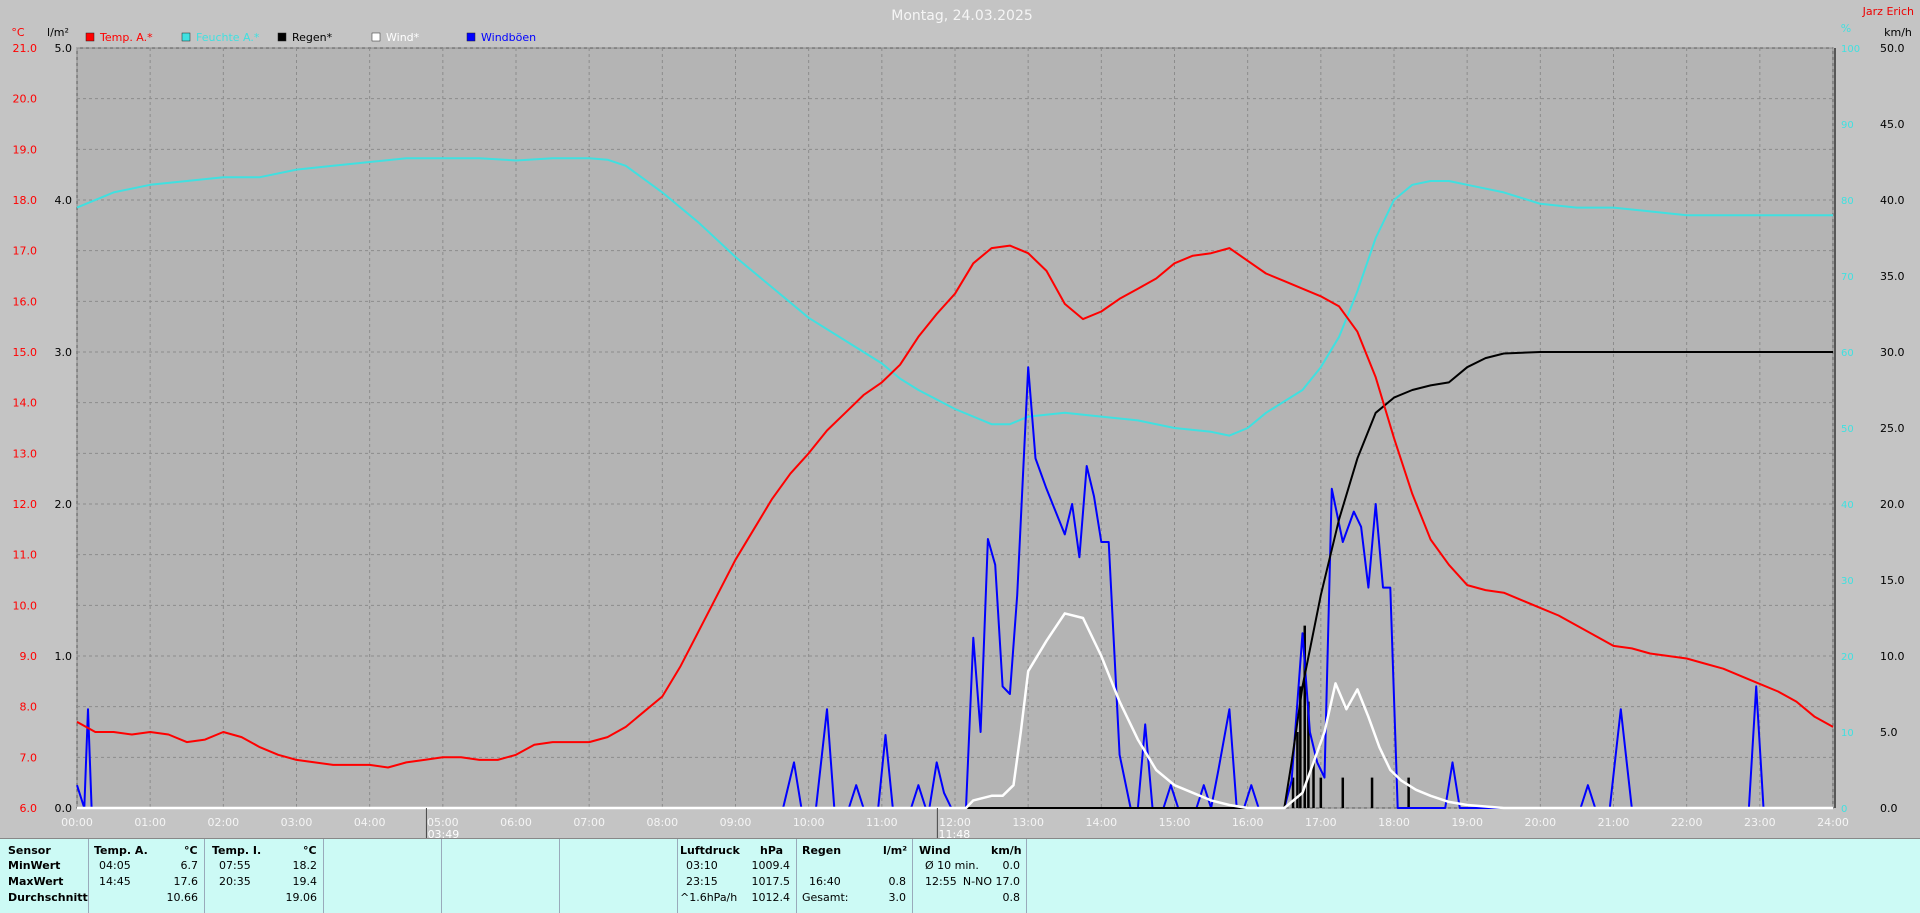 This screenshot has width=1920, height=913. Describe the element at coordinates (1847, 353) in the screenshot. I see `hum-tick-label: 60` at that location.